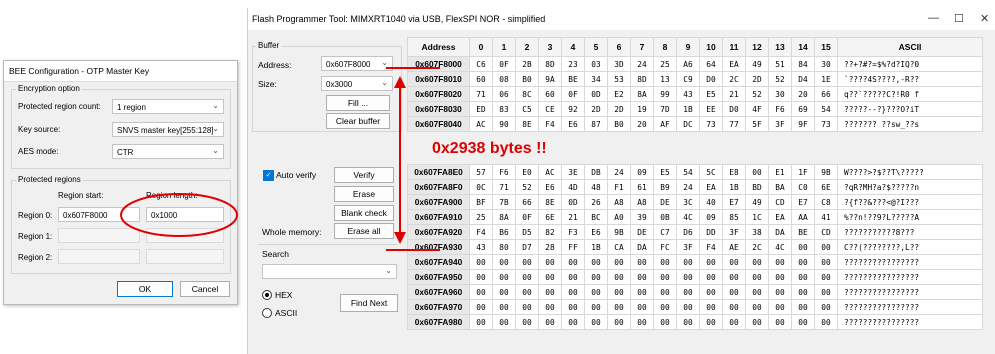 The width and height of the screenshot is (995, 354). Describe the element at coordinates (910, 232) in the screenshot. I see `ascii-cell: ???????????8???` at that location.